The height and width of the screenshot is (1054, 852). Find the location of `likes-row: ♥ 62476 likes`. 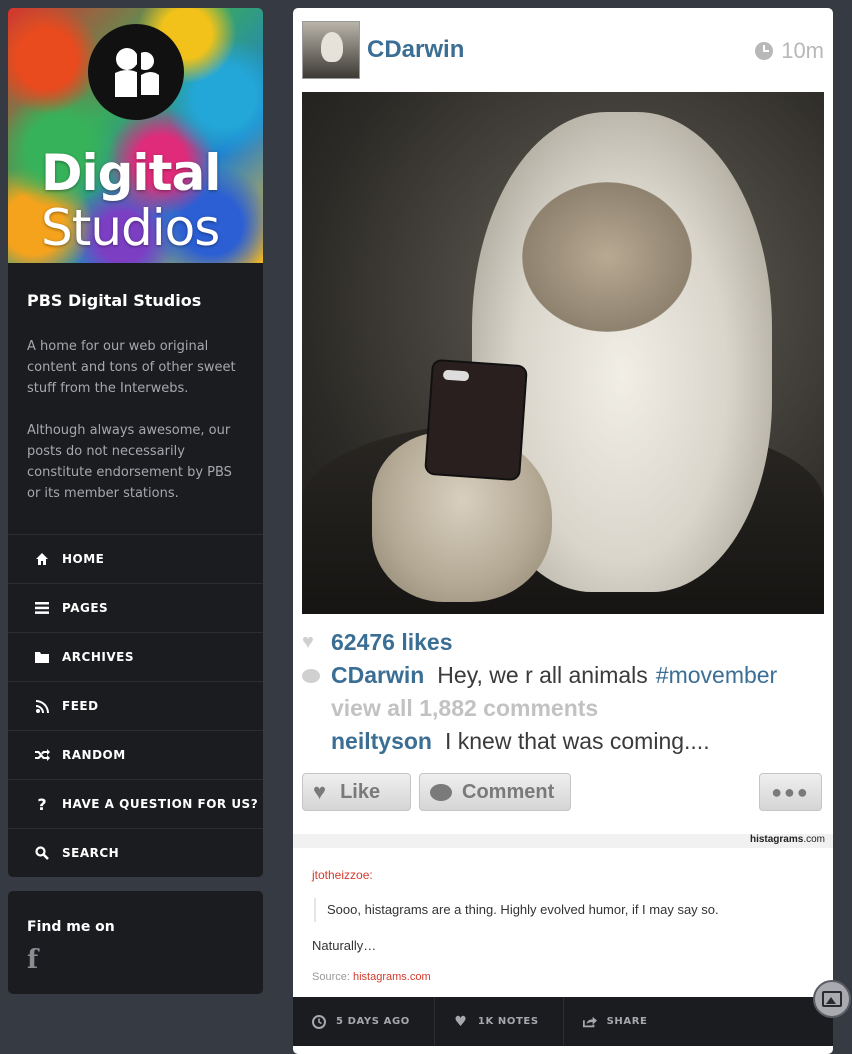

likes-row: ♥ 62476 likes is located at coordinates (563, 642).